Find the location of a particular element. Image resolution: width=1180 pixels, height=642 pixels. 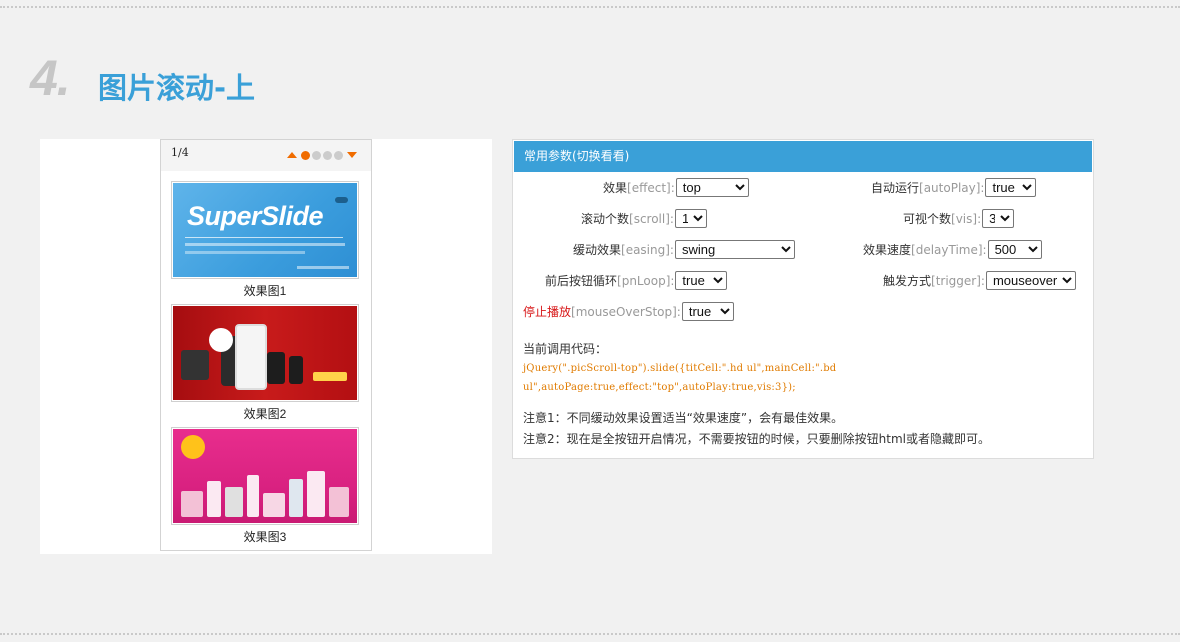

discount-badge is located at coordinates (221, 340).